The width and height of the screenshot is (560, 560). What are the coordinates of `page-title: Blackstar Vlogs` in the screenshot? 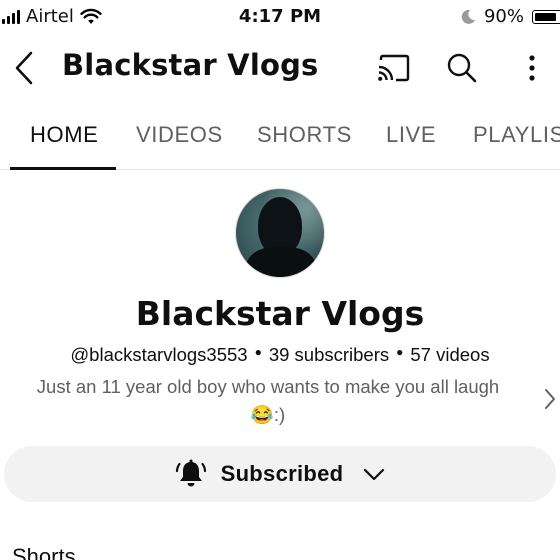 It's located at (190, 65).